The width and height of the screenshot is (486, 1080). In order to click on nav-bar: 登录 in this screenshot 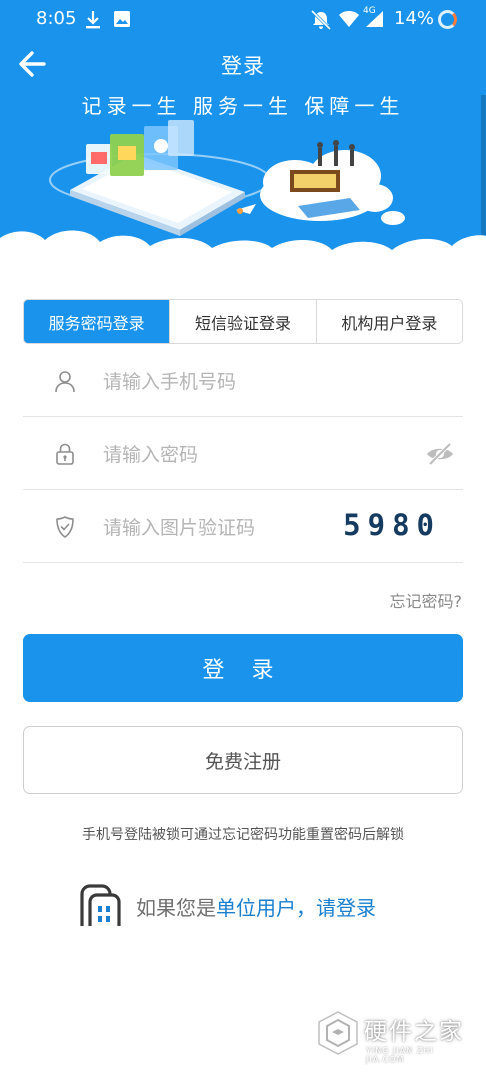, I will do `click(243, 64)`.